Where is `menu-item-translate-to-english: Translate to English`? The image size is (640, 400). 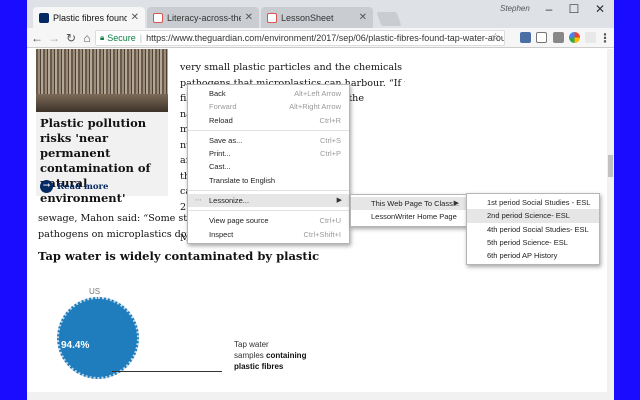 menu-item-translate-to-english: Translate to English is located at coordinates (268, 180).